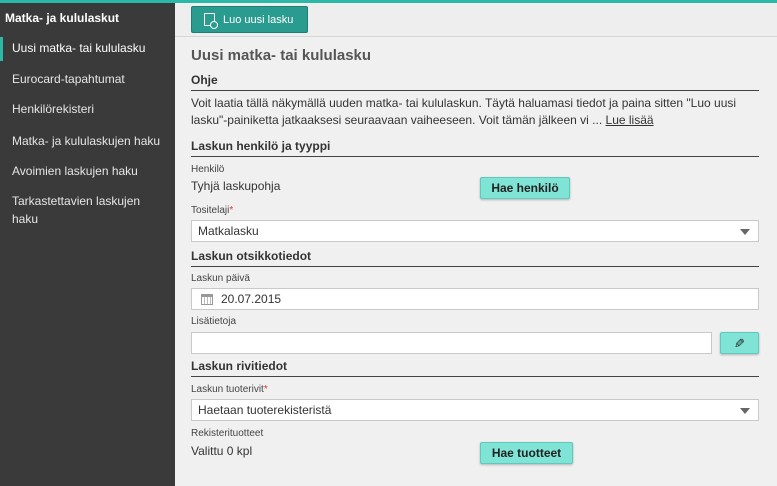  What do you see at coordinates (220, 278) in the screenshot?
I see `date-label: Laskun päivä` at bounding box center [220, 278].